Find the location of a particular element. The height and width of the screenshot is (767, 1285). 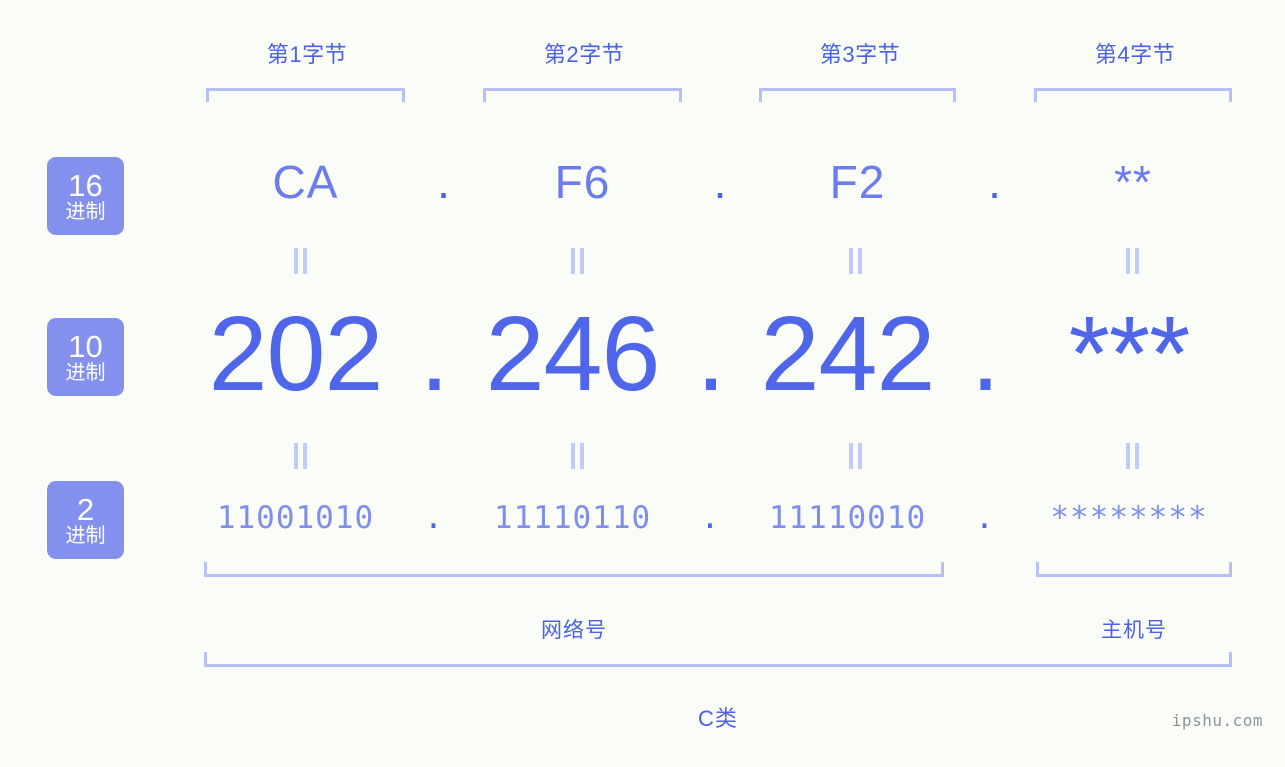

radix-badge-decimal-number: 10 is located at coordinates (85, 346).